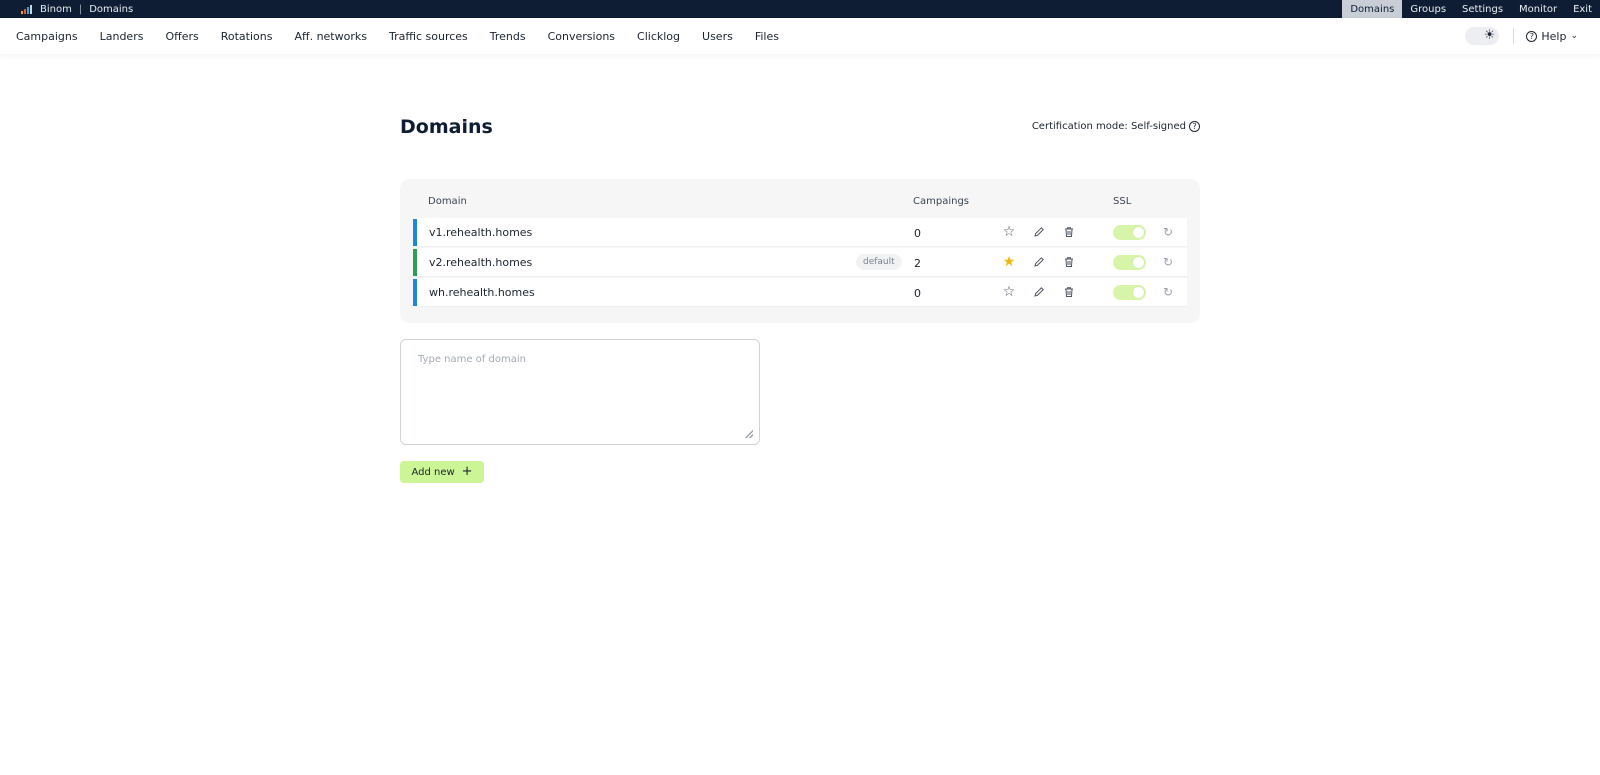 Image resolution: width=1600 pixels, height=775 pixels. What do you see at coordinates (111, 9) in the screenshot?
I see `brand-section: Domains` at bounding box center [111, 9].